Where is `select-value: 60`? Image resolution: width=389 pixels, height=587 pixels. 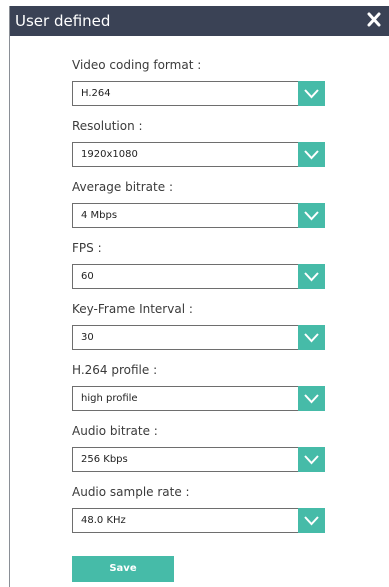
select-value: 60 is located at coordinates (87, 276).